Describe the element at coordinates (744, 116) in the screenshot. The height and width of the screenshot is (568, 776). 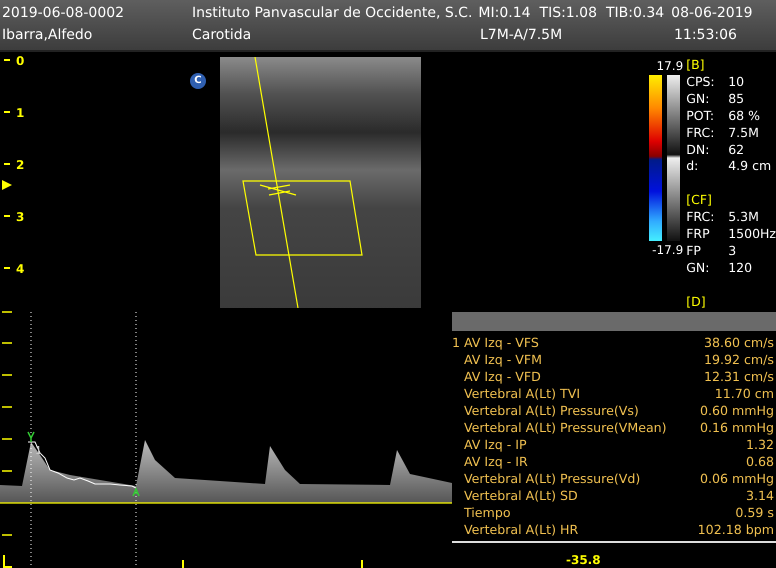
I see `parameter-value: 68 %` at that location.